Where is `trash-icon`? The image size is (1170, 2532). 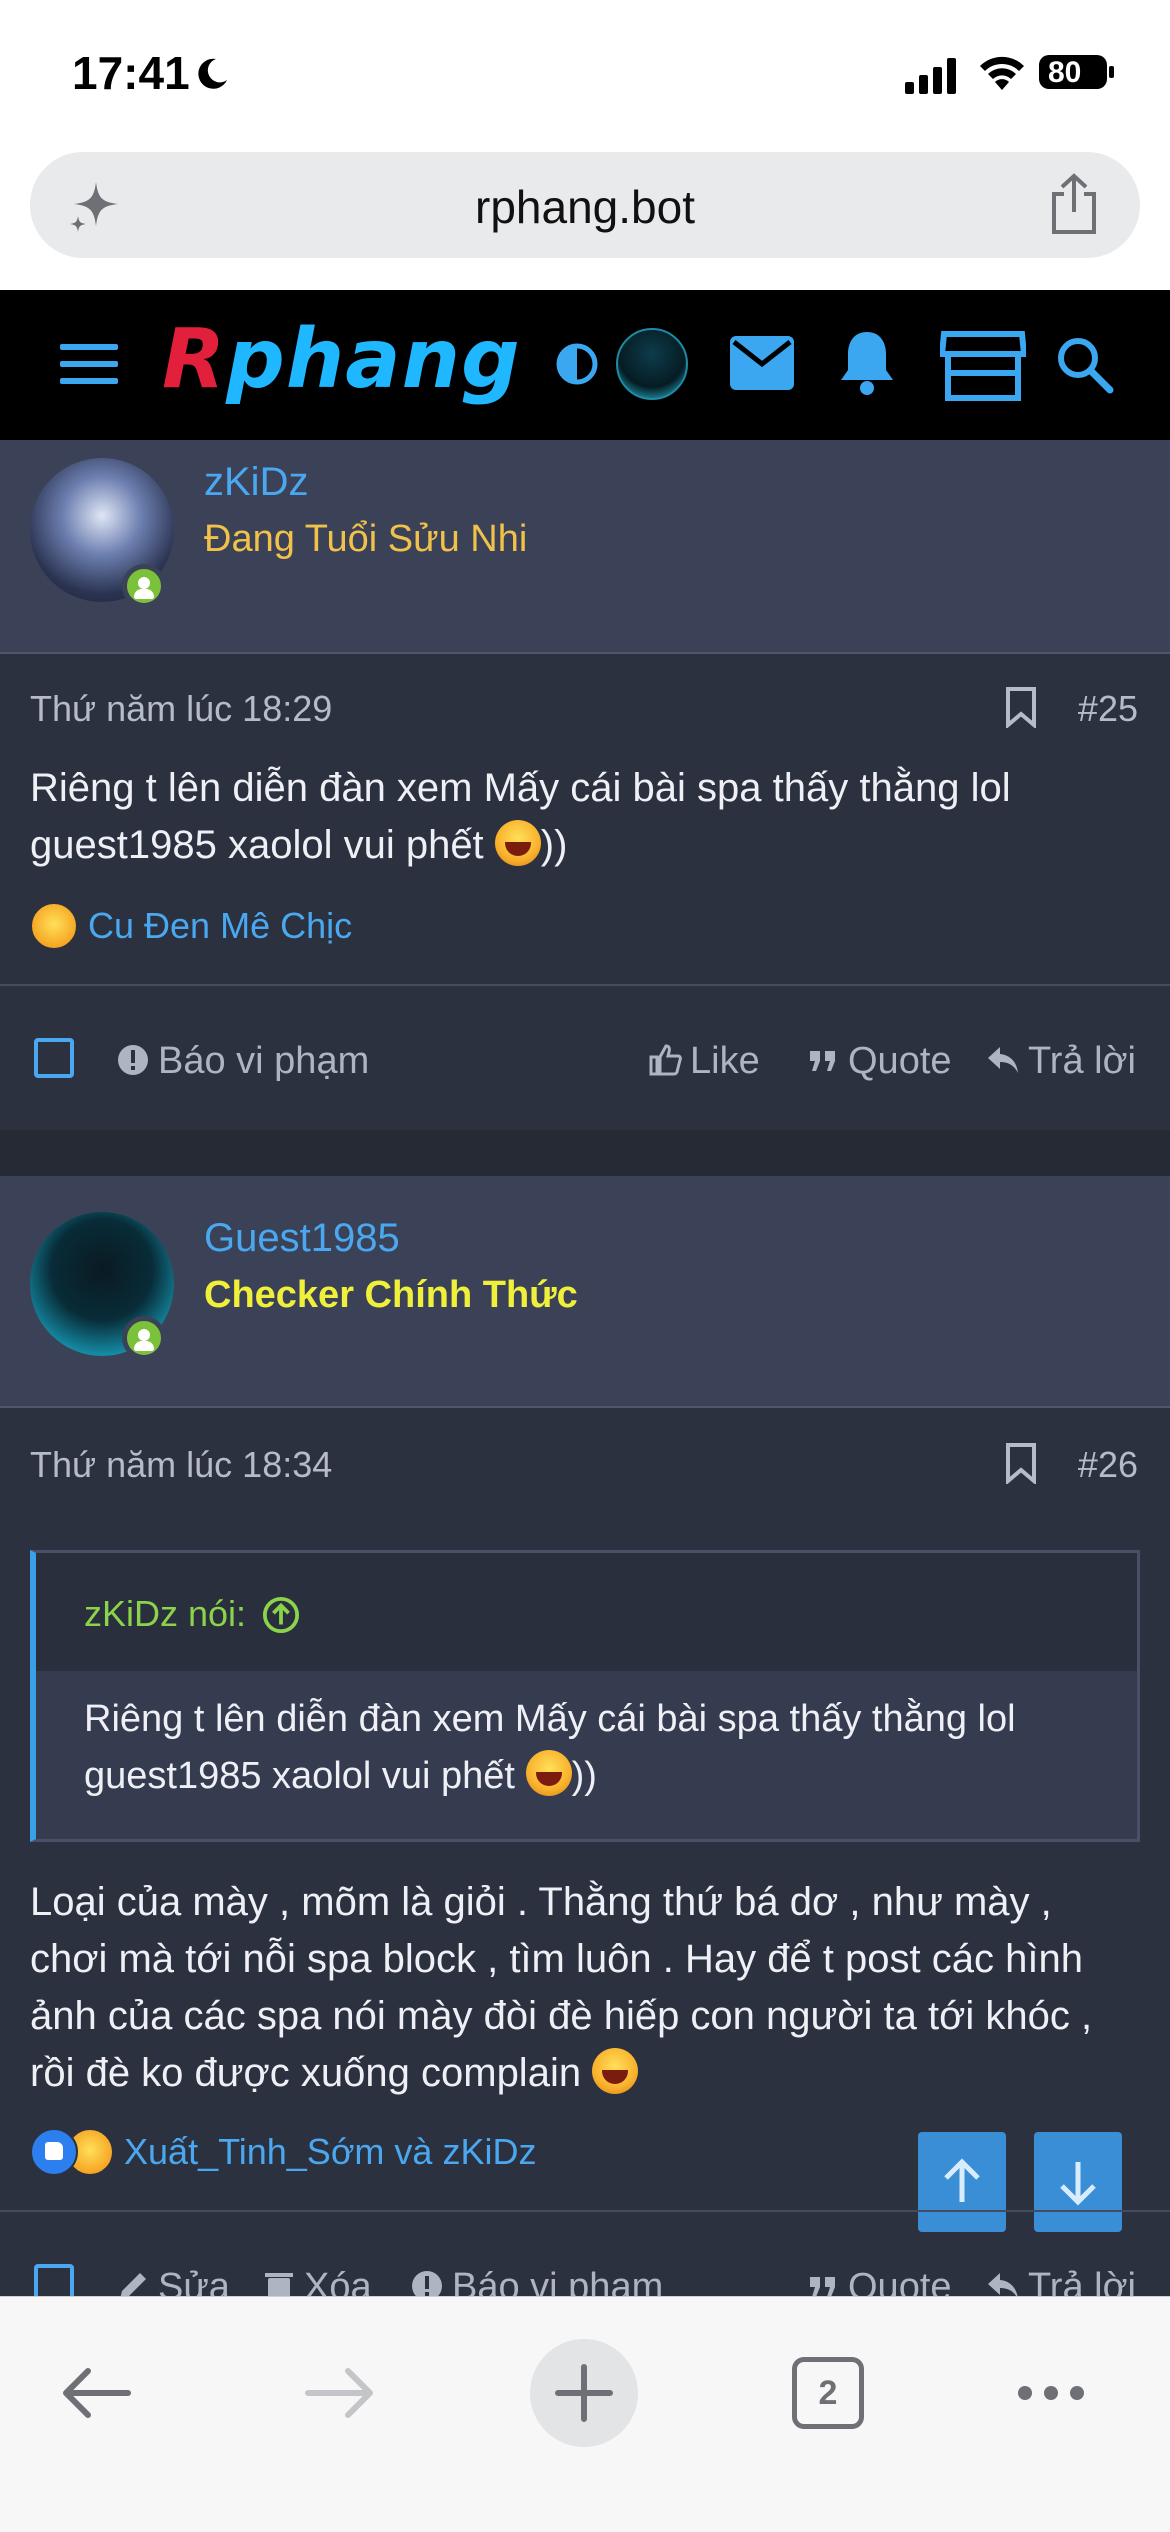 trash-icon is located at coordinates (279, 2284).